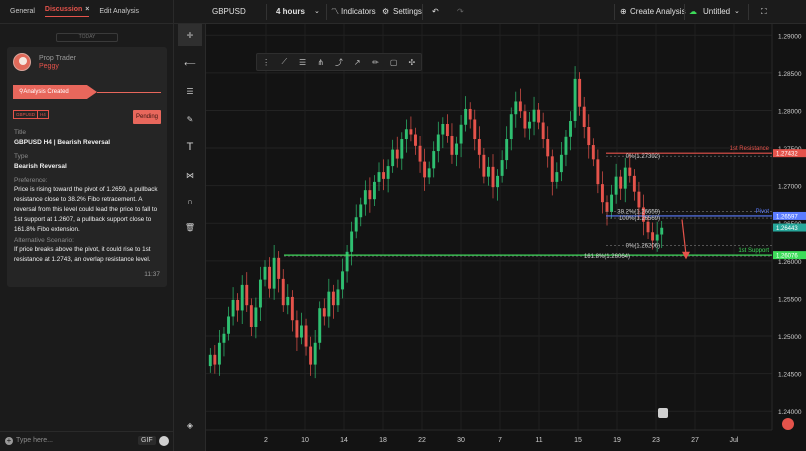 The width and height of the screenshot is (806, 451). Describe the element at coordinates (21, 156) in the screenshot. I see `type-label: Type` at that location.